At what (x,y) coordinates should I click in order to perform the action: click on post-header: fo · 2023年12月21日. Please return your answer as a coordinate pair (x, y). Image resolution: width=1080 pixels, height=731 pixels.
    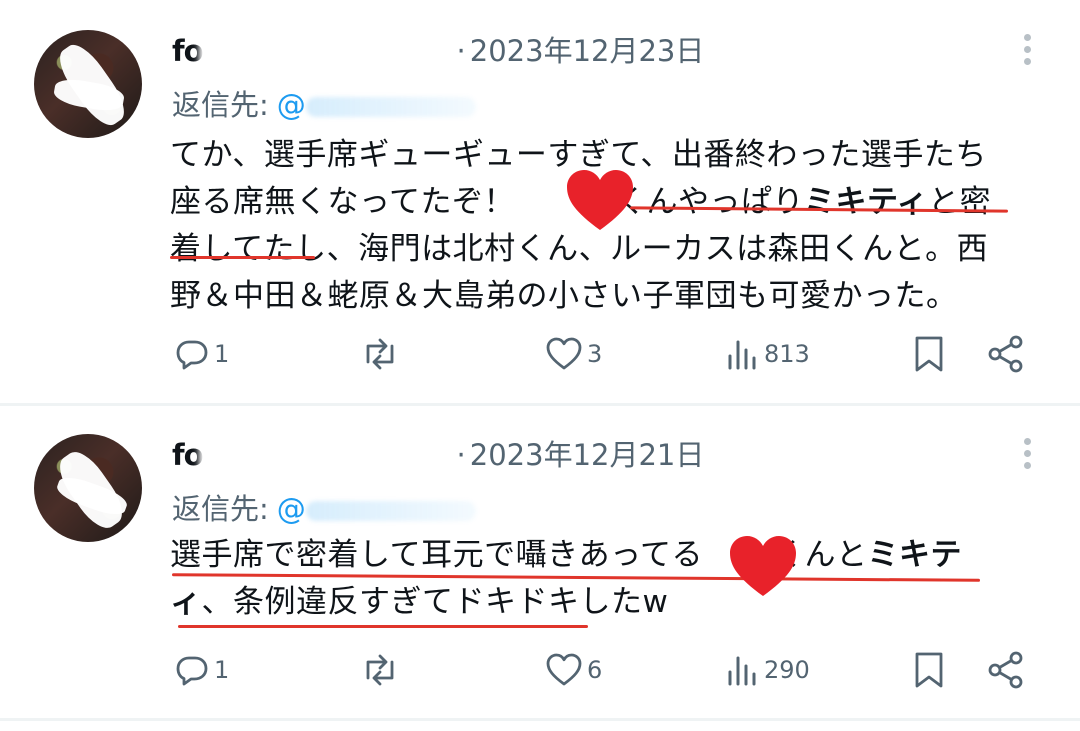
    Looking at the image, I should click on (438, 452).